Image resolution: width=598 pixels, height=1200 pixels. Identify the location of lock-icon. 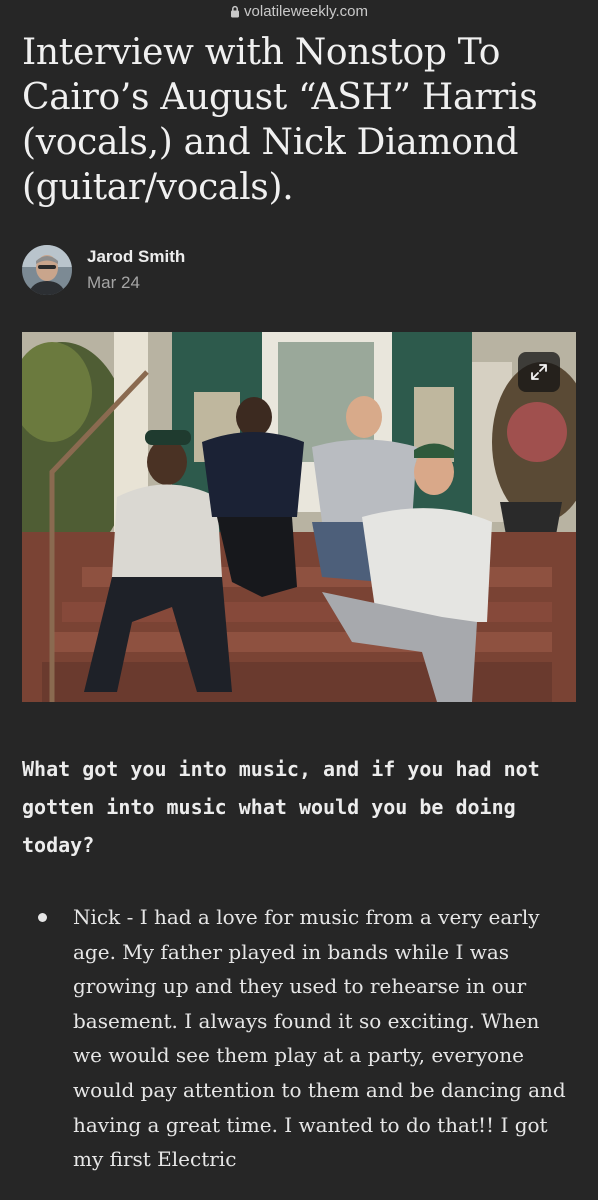
(235, 11).